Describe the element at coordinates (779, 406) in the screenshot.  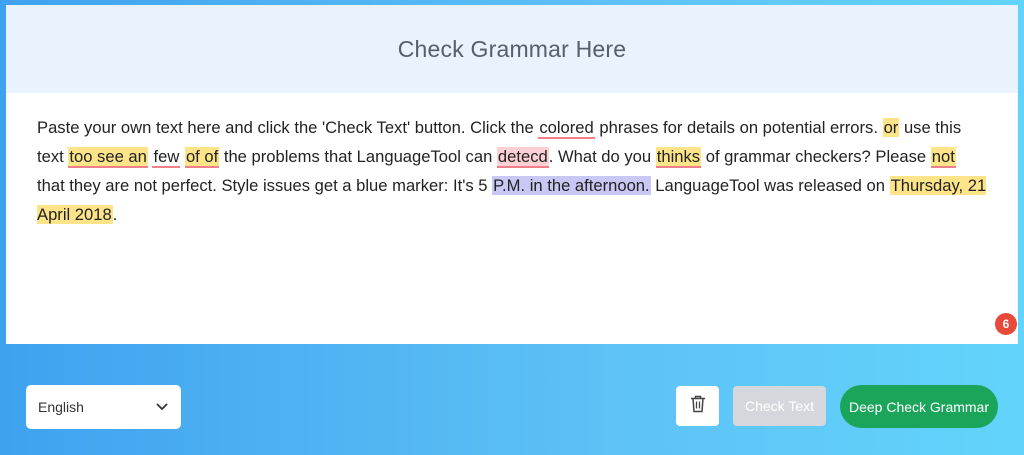
I see `check-text-button: Check Text` at that location.